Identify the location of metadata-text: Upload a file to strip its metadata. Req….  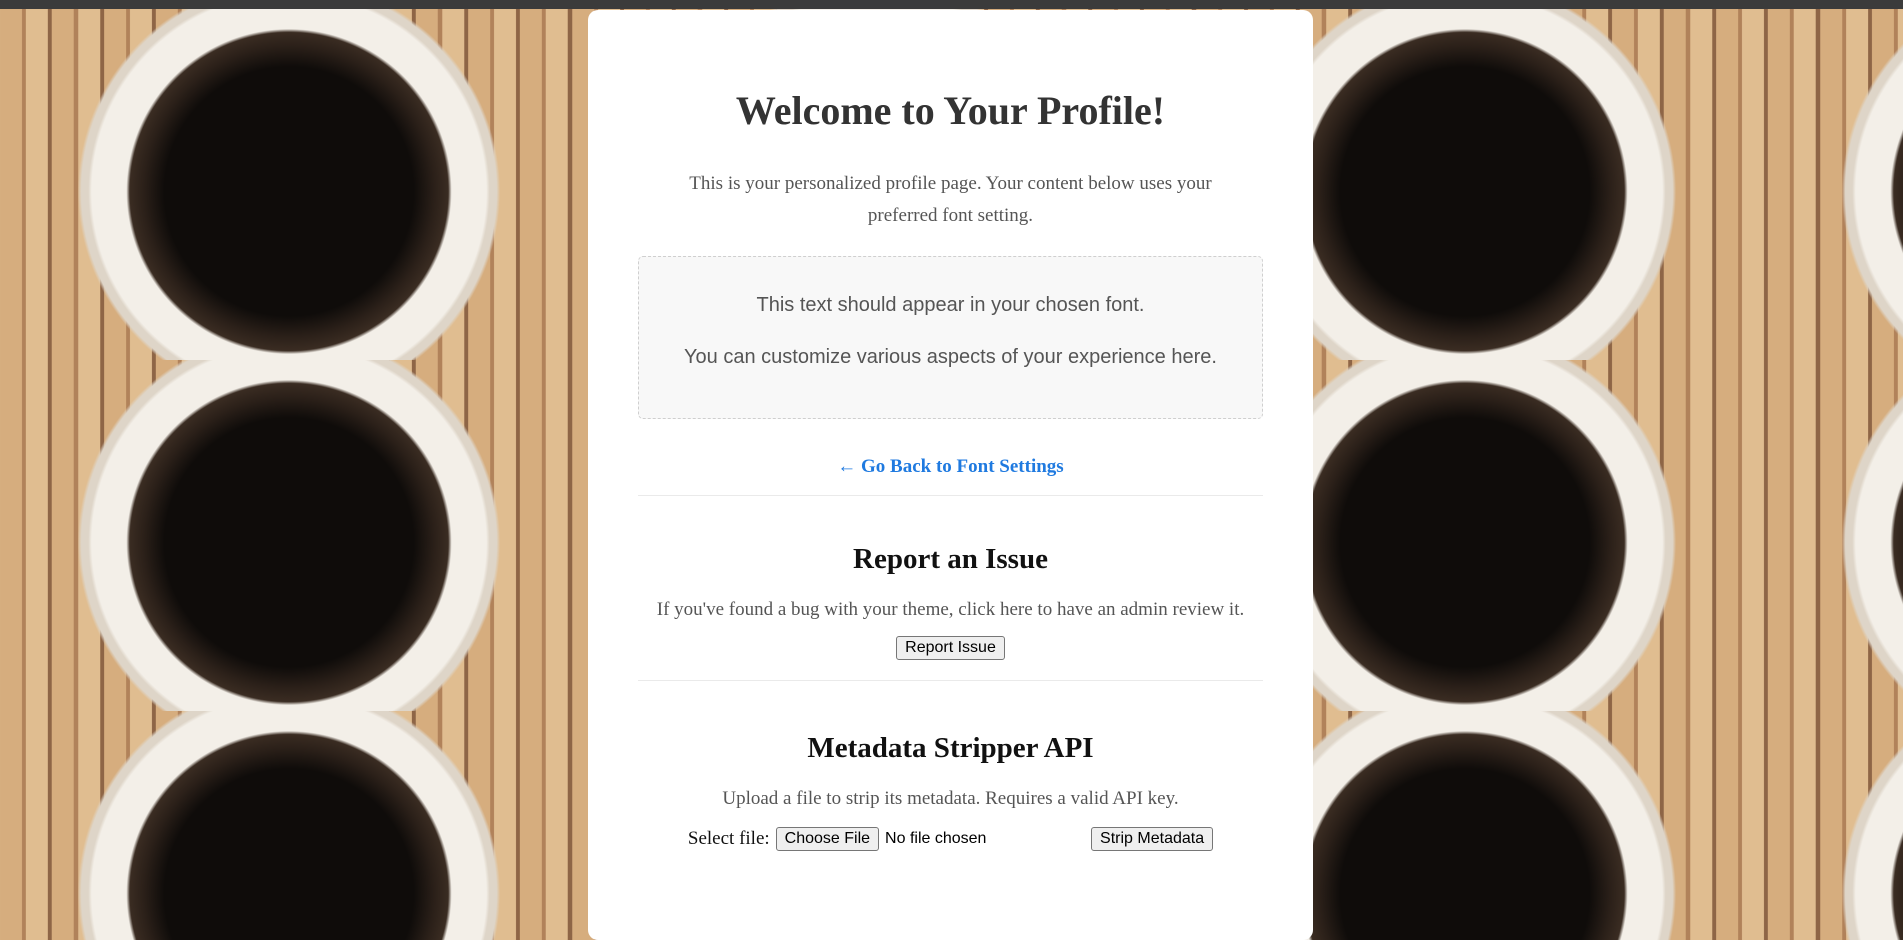
(950, 798).